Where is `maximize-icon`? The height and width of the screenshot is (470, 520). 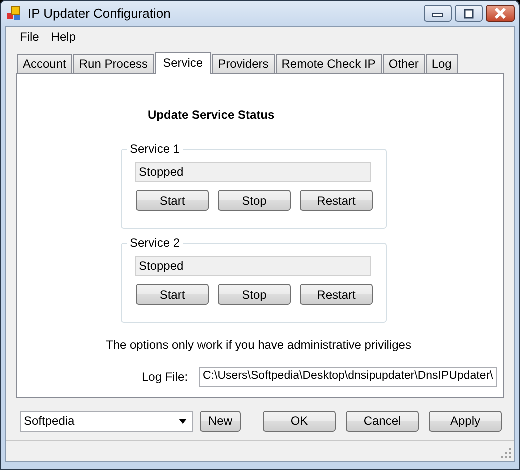 maximize-icon is located at coordinates (469, 13).